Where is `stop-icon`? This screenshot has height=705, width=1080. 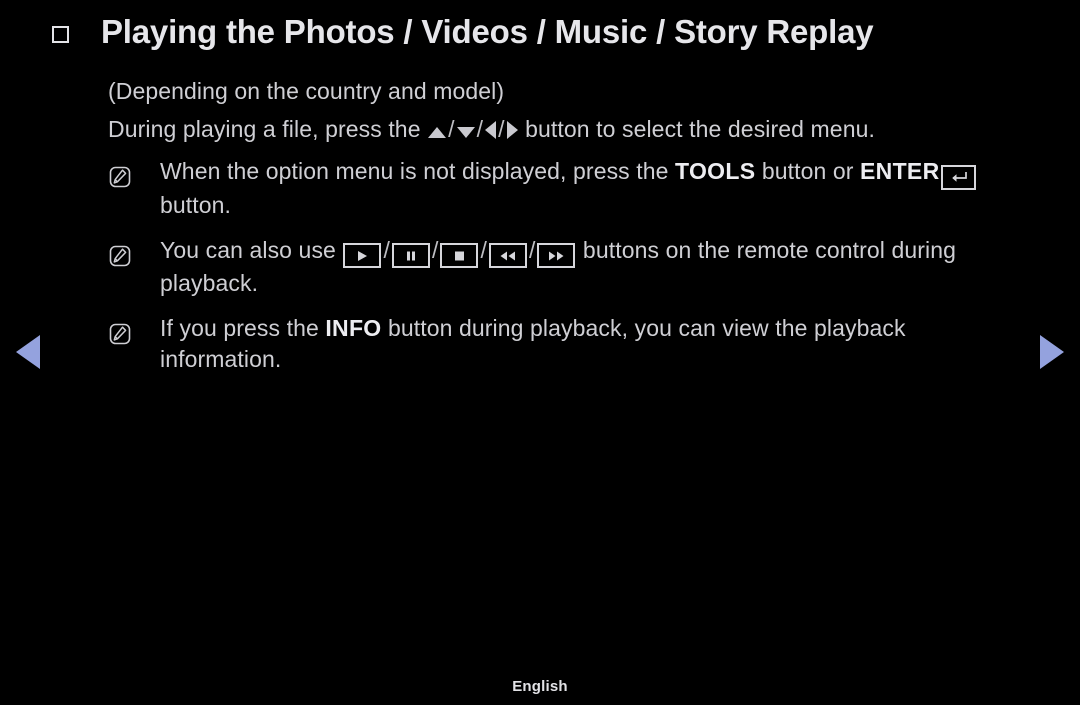
stop-icon is located at coordinates (459, 255).